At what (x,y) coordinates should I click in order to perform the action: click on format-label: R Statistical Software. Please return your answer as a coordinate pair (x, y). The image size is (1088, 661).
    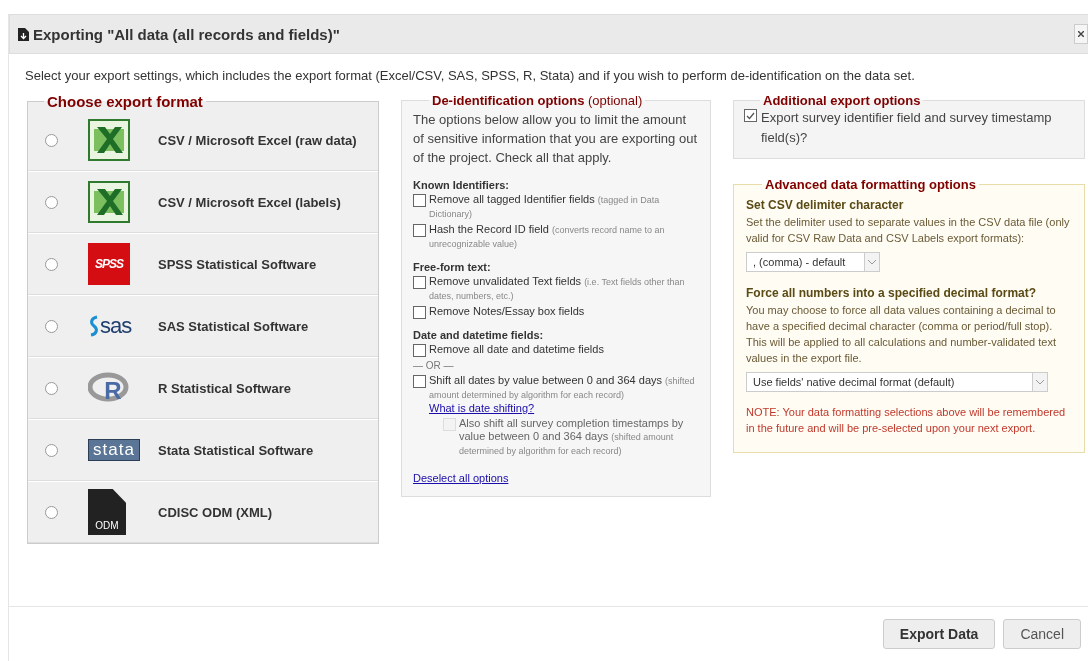
    Looking at the image, I should click on (224, 388).